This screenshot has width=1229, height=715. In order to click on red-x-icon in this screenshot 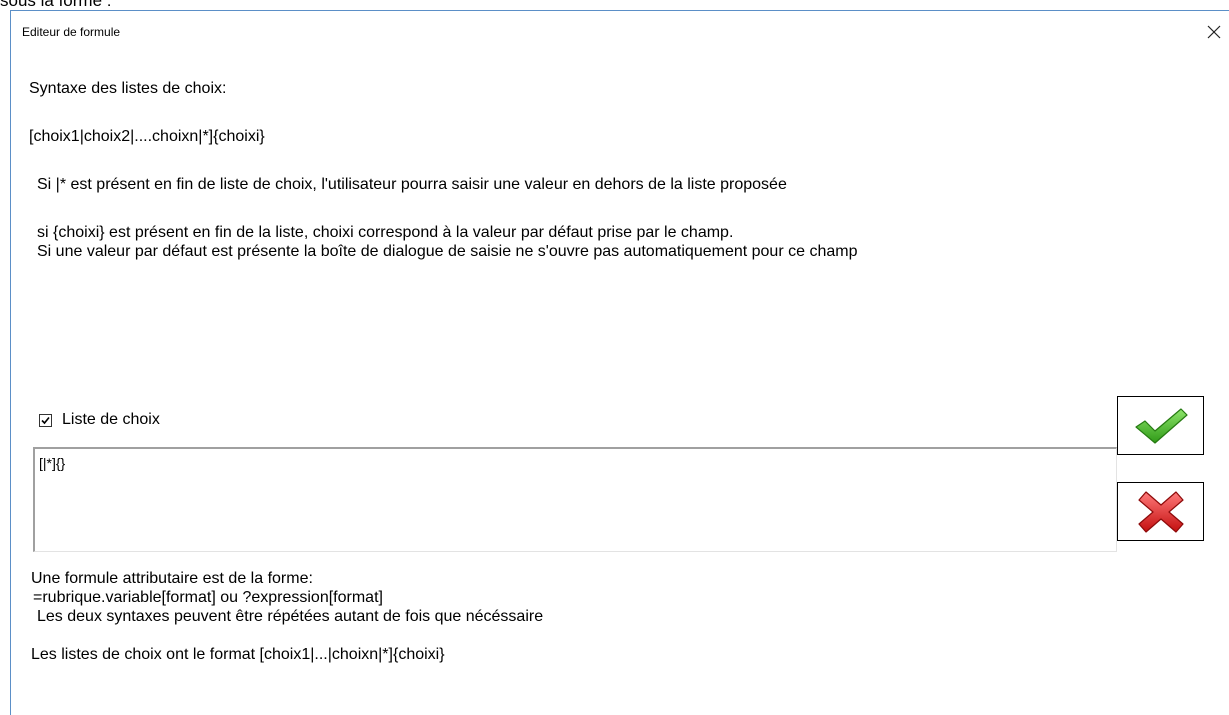, I will do `click(1160, 511)`.